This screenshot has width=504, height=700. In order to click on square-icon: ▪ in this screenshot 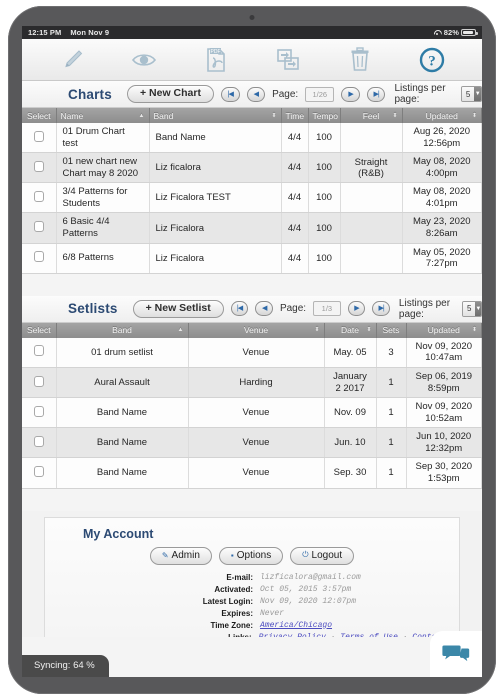, I will do `click(232, 555)`.